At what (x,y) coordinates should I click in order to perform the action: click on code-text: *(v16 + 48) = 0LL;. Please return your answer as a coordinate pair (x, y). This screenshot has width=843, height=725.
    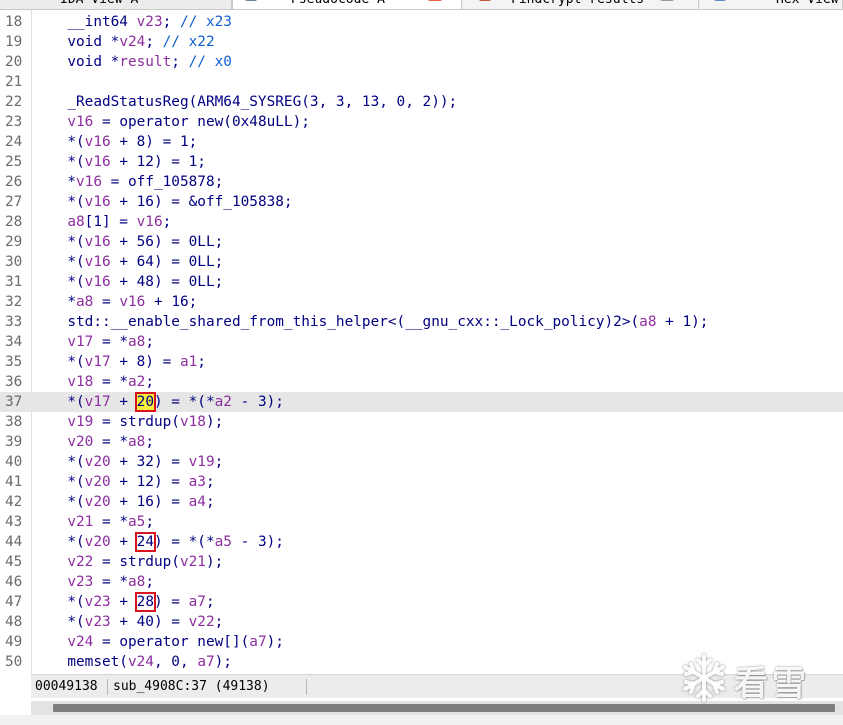
    Looking at the image, I should click on (136, 282).